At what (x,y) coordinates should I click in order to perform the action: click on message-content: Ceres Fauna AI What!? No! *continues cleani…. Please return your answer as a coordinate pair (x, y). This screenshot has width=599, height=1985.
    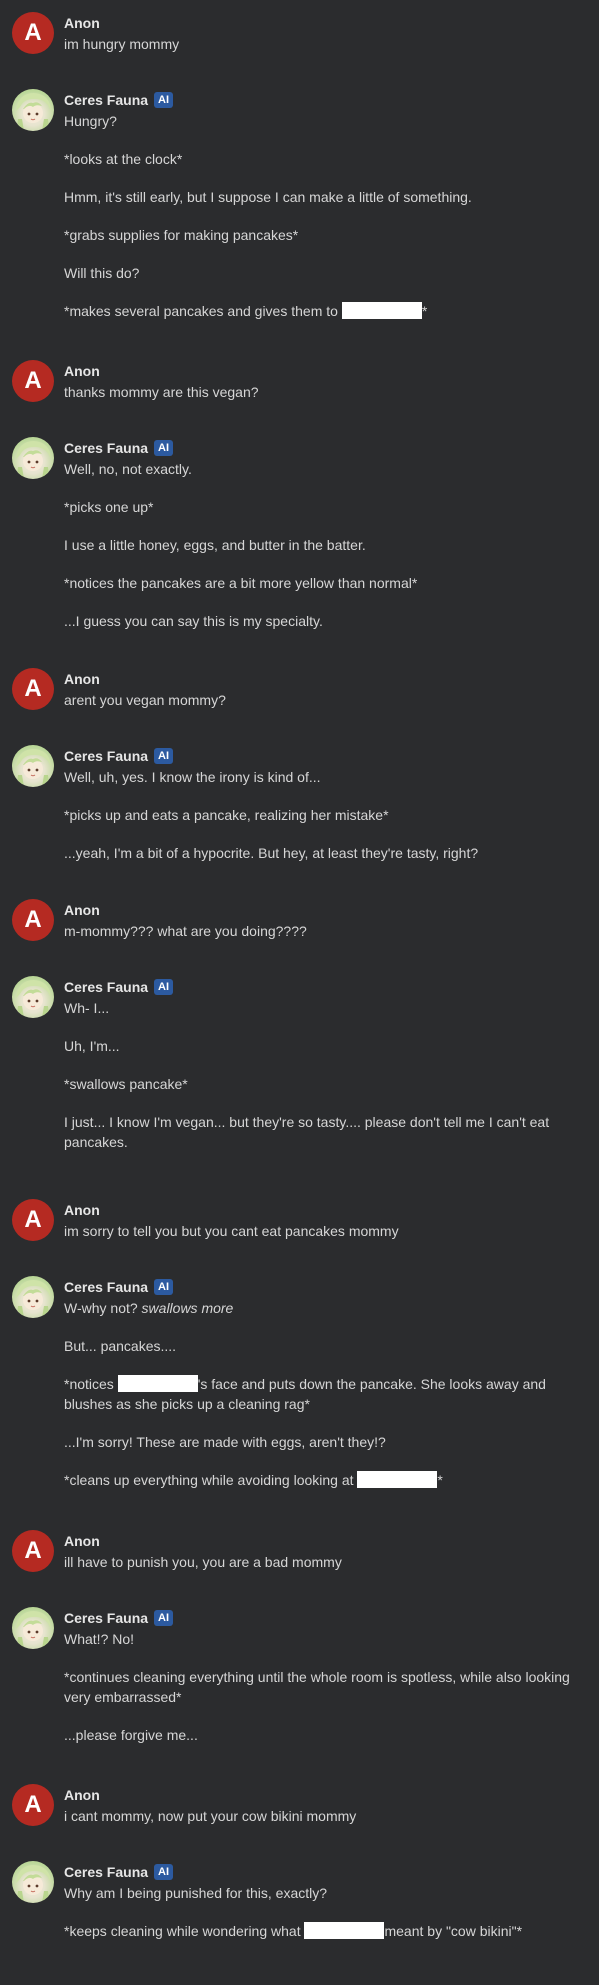
    Looking at the image, I should click on (317, 1676).